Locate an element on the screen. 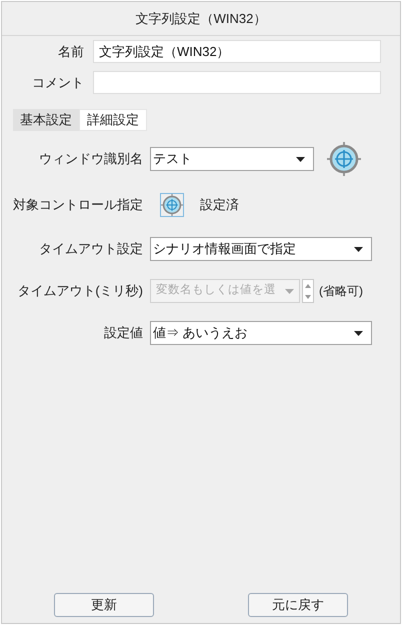  field-label: 設定値 is located at coordinates (123, 333).